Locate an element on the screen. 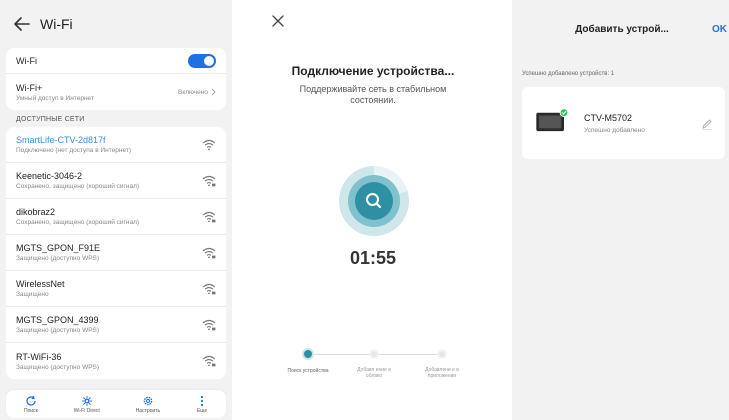 The height and width of the screenshot is (420, 729). gear-icon is located at coordinates (148, 400).